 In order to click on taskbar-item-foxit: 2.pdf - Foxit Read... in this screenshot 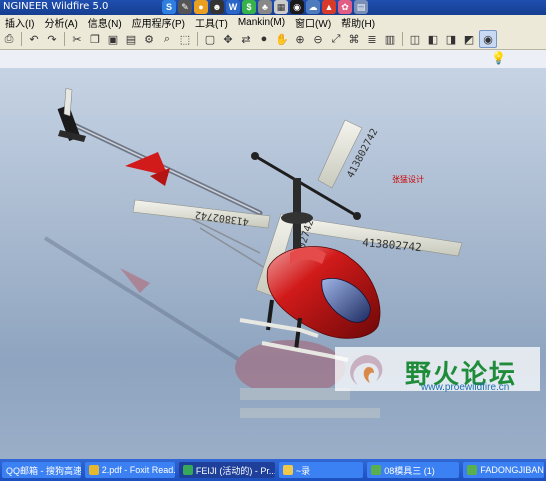, I will do `click(129, 470)`.